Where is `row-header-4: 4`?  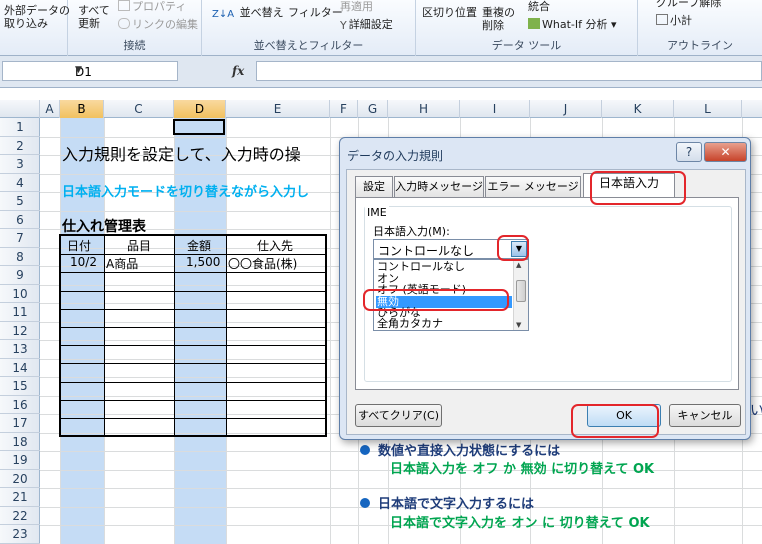 row-header-4: 4 is located at coordinates (20, 183).